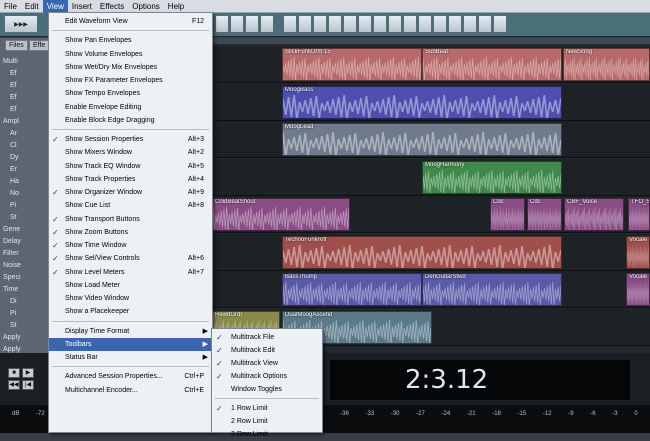  What do you see at coordinates (10, 289) in the screenshot?
I see `tree-item: Time` at bounding box center [10, 289].